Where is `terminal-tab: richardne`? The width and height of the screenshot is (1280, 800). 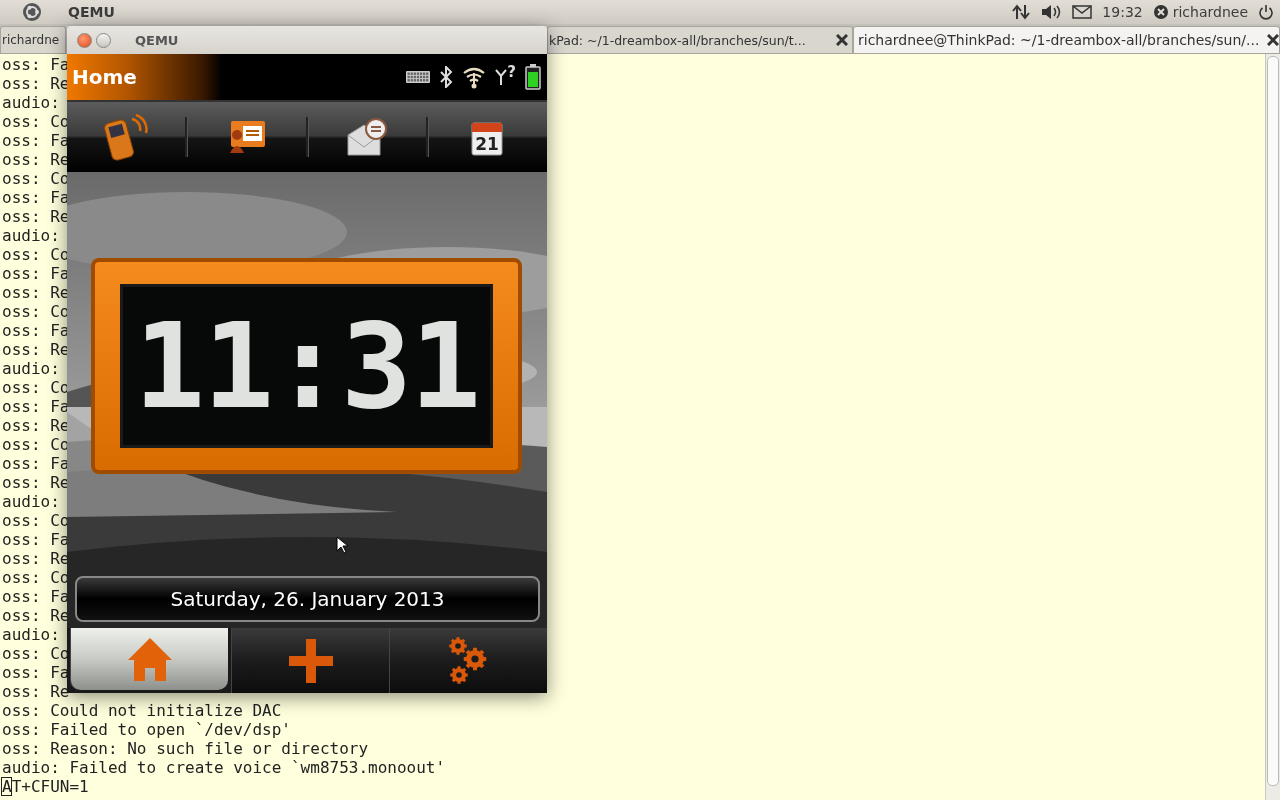
terminal-tab: richardne is located at coordinates (33, 39).